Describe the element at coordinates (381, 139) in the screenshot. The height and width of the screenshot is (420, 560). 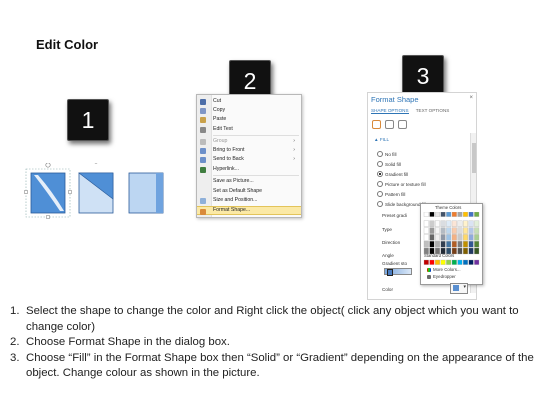
I see `fill-section-header: ▲ FILL` at that location.